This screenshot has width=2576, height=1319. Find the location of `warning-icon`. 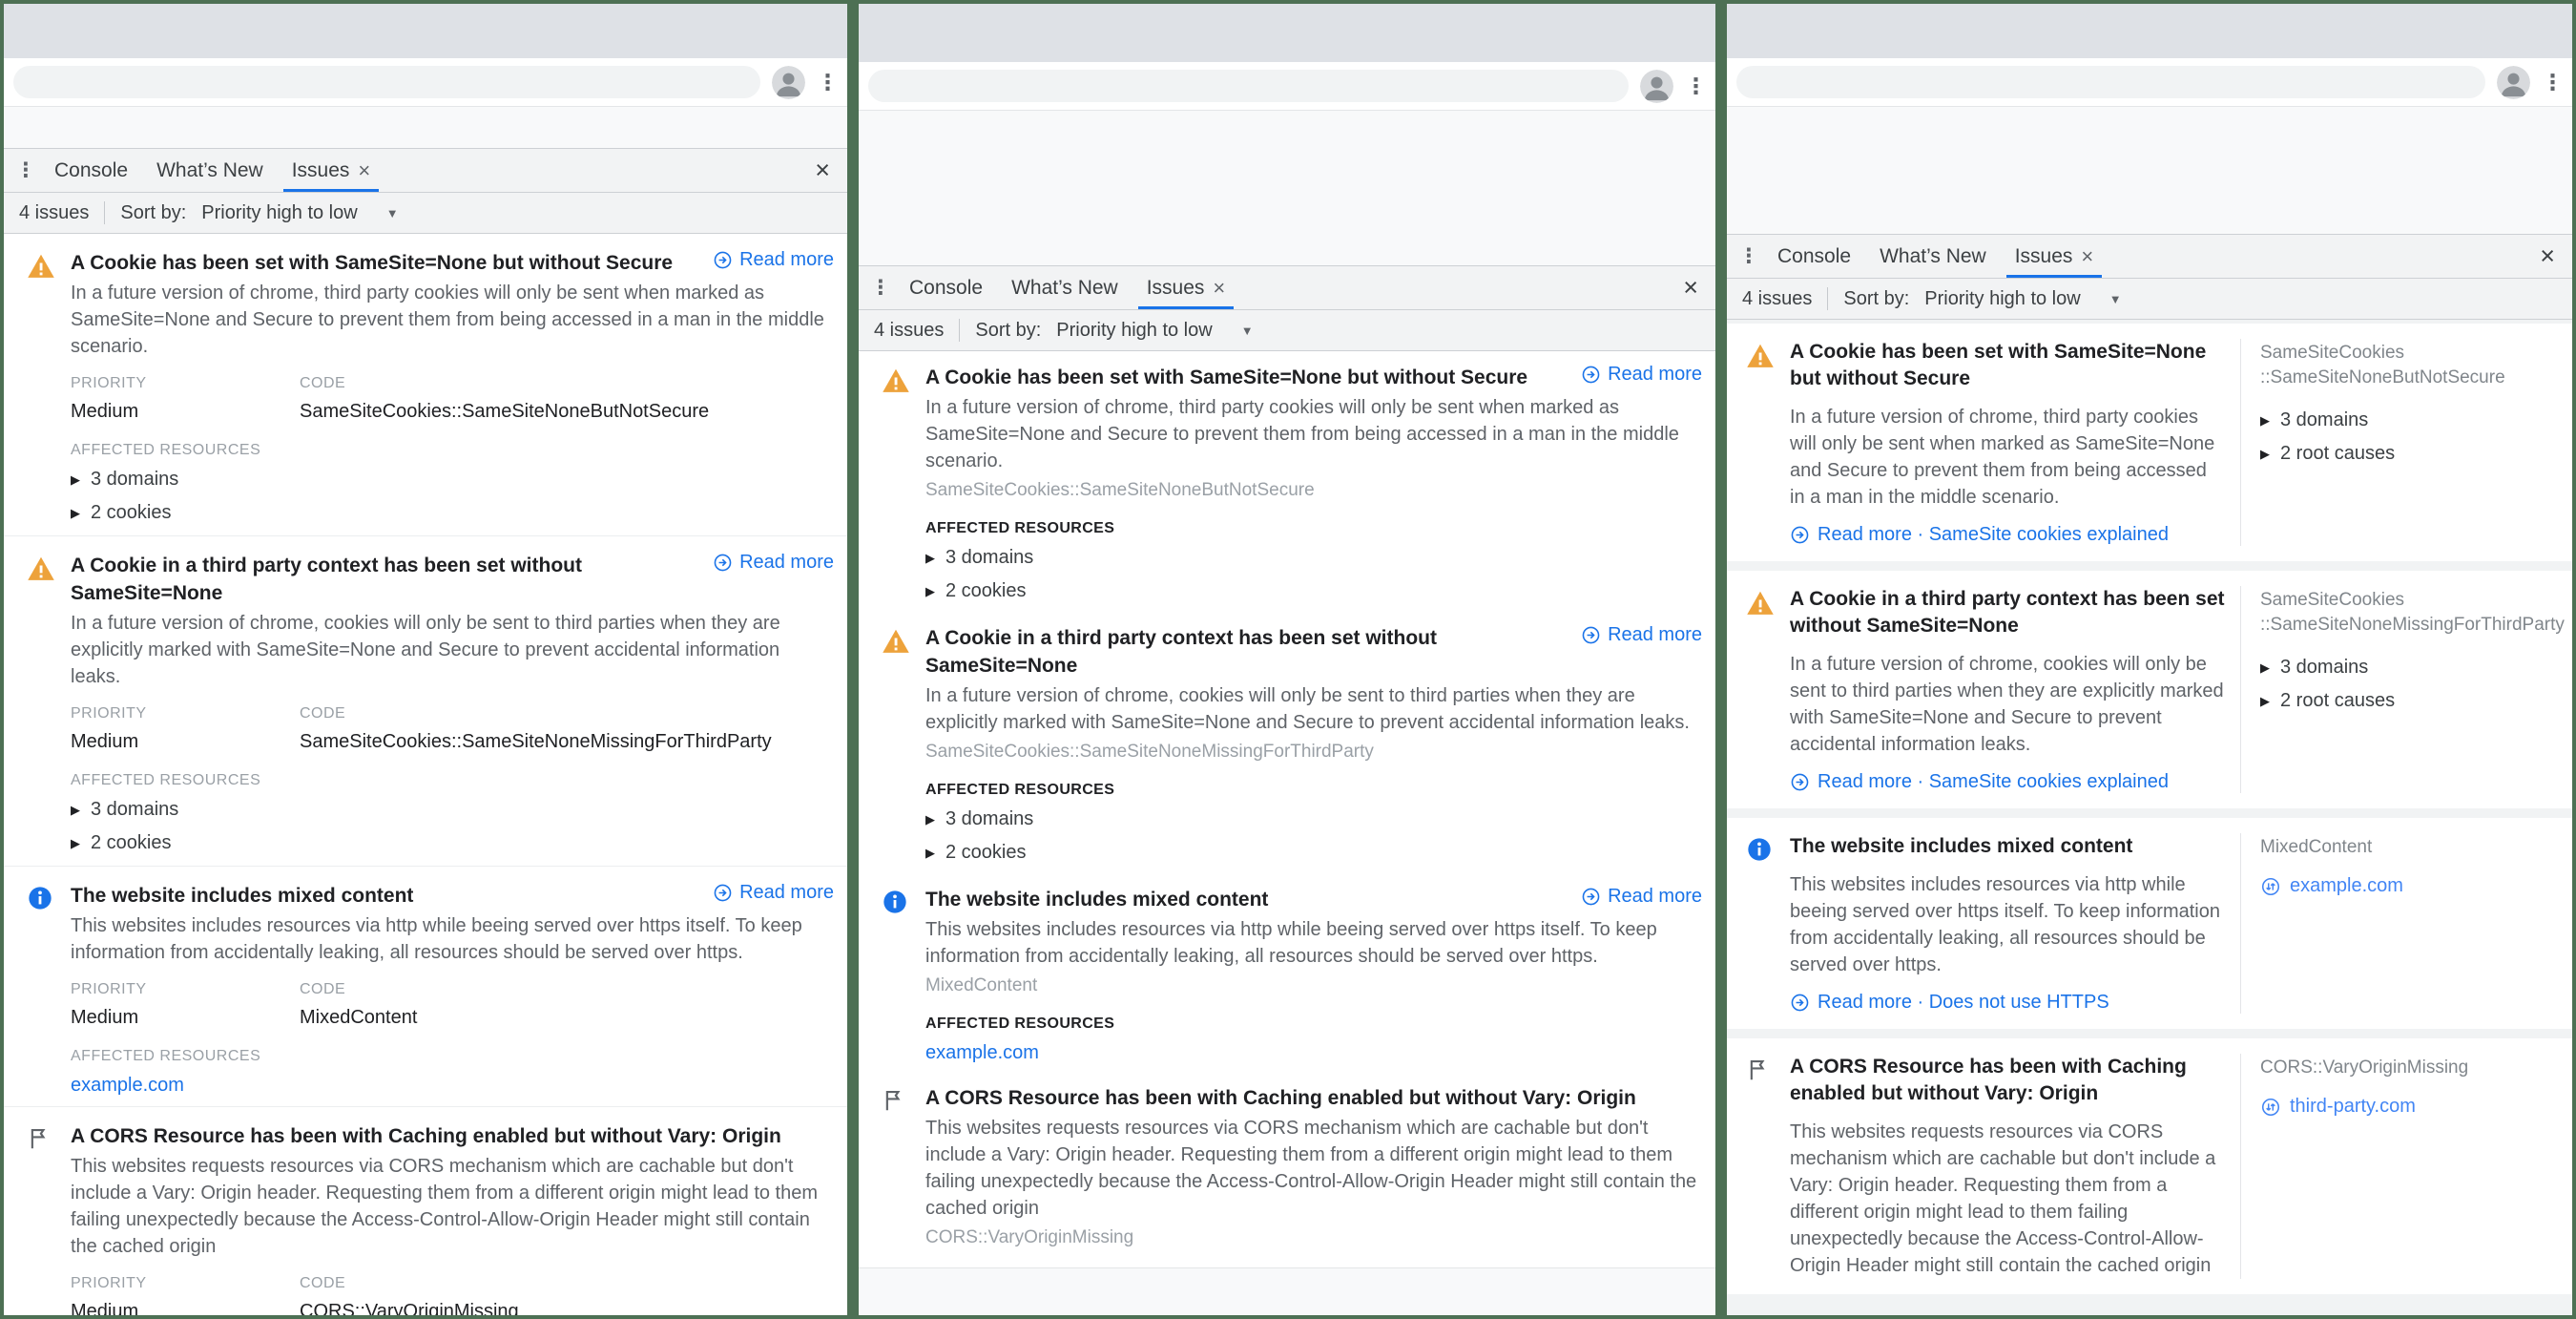

warning-icon is located at coordinates (896, 485).